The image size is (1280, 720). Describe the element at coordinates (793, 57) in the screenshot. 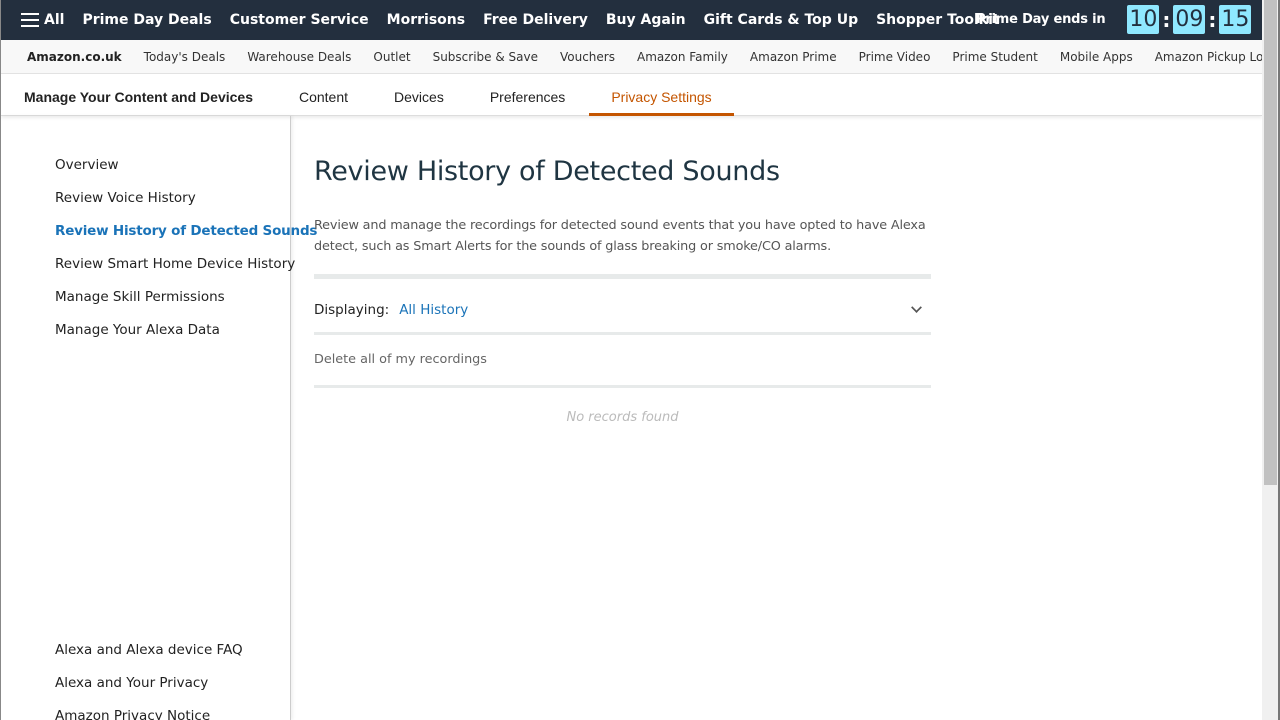

I see `sub-nav-link: Amazon Prime` at that location.